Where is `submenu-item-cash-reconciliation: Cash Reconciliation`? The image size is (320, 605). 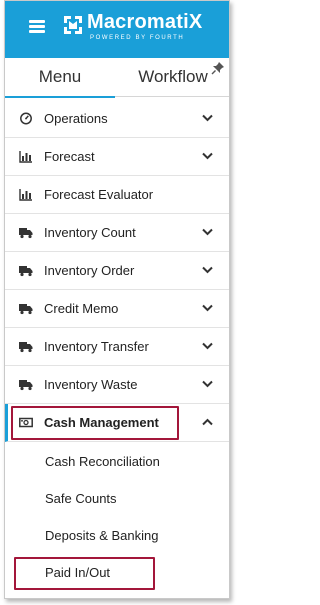 submenu-item-cash-reconciliation: Cash Reconciliation is located at coordinates (117, 461).